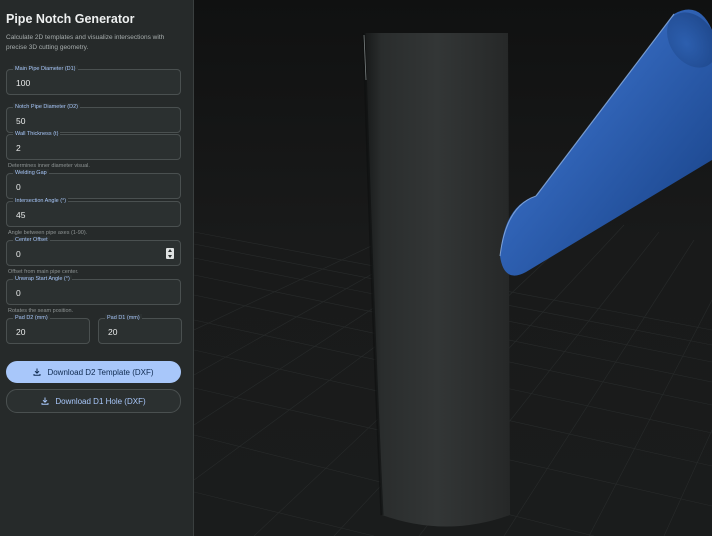 Image resolution: width=712 pixels, height=536 pixels. I want to click on field-label: Pad D1 (mm), so click(123, 318).